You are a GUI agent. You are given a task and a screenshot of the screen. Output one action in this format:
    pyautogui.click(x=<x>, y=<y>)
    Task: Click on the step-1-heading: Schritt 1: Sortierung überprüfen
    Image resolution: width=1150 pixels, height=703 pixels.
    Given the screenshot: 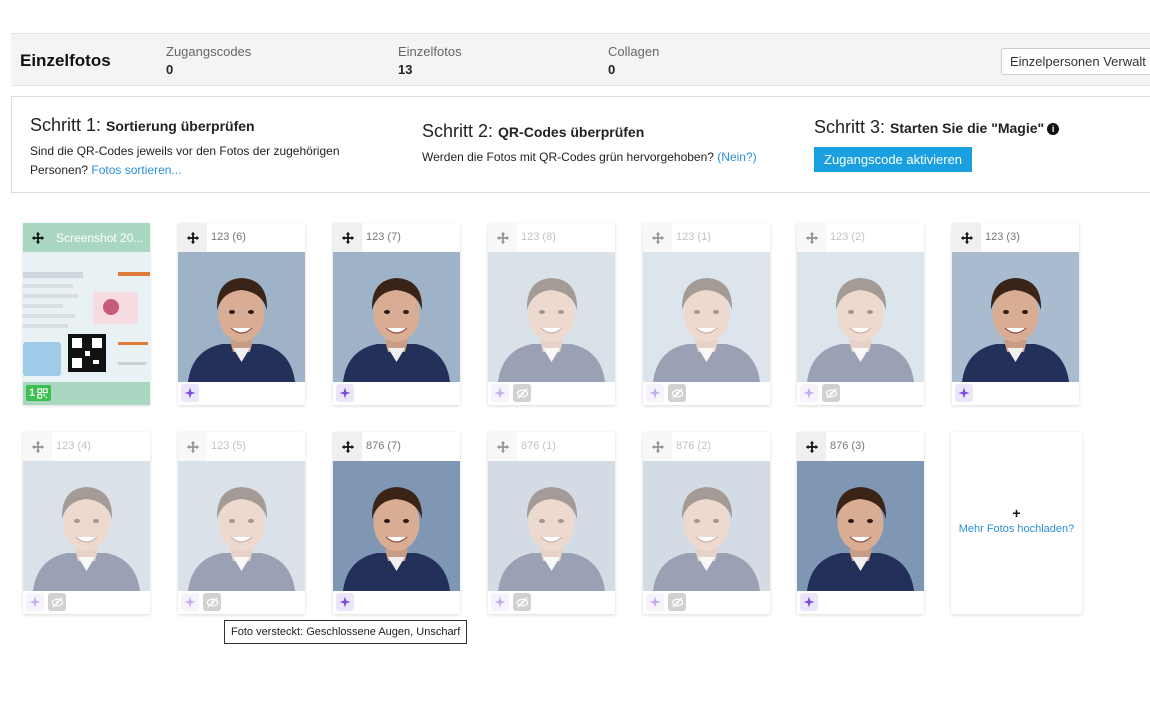 What is the action you would take?
    pyautogui.click(x=205, y=125)
    